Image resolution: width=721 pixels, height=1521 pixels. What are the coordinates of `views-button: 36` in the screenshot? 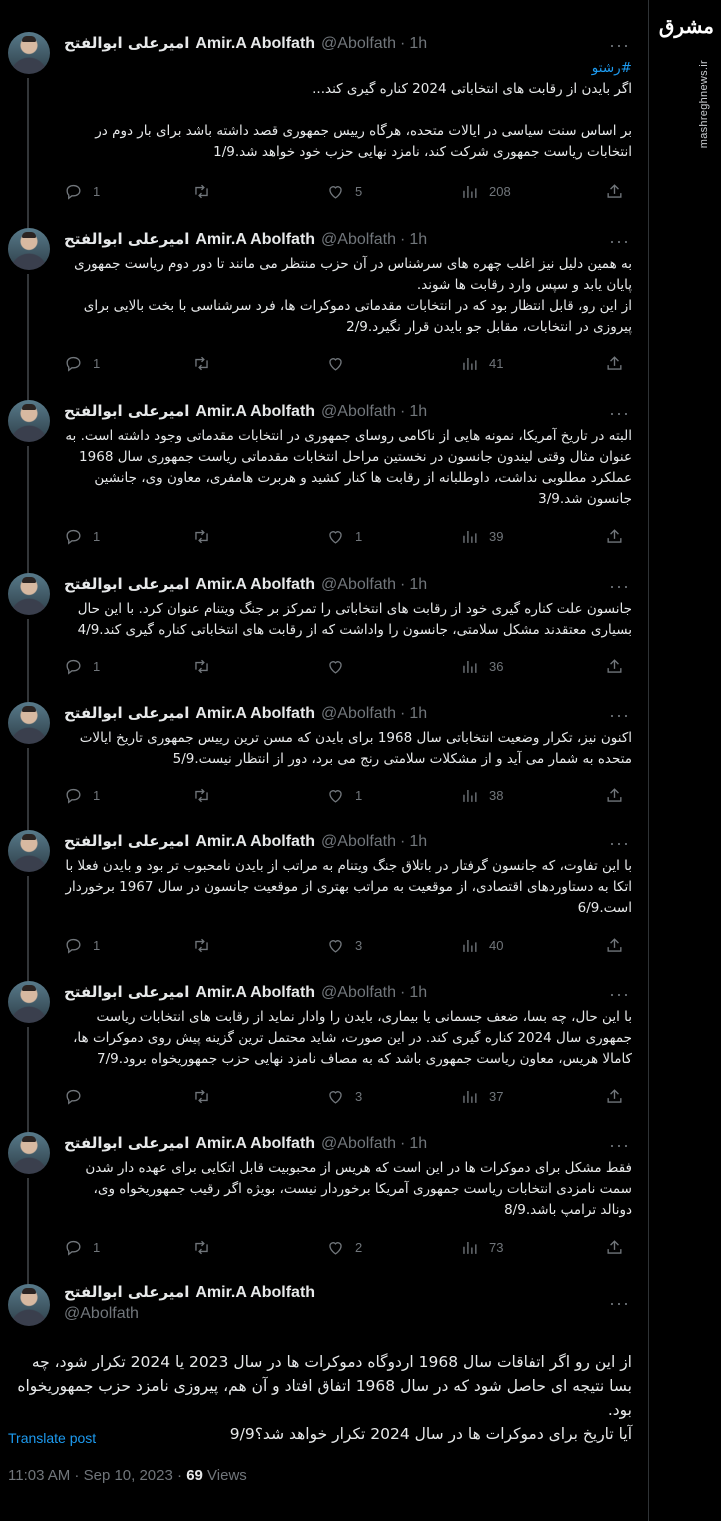 It's located at (481, 666).